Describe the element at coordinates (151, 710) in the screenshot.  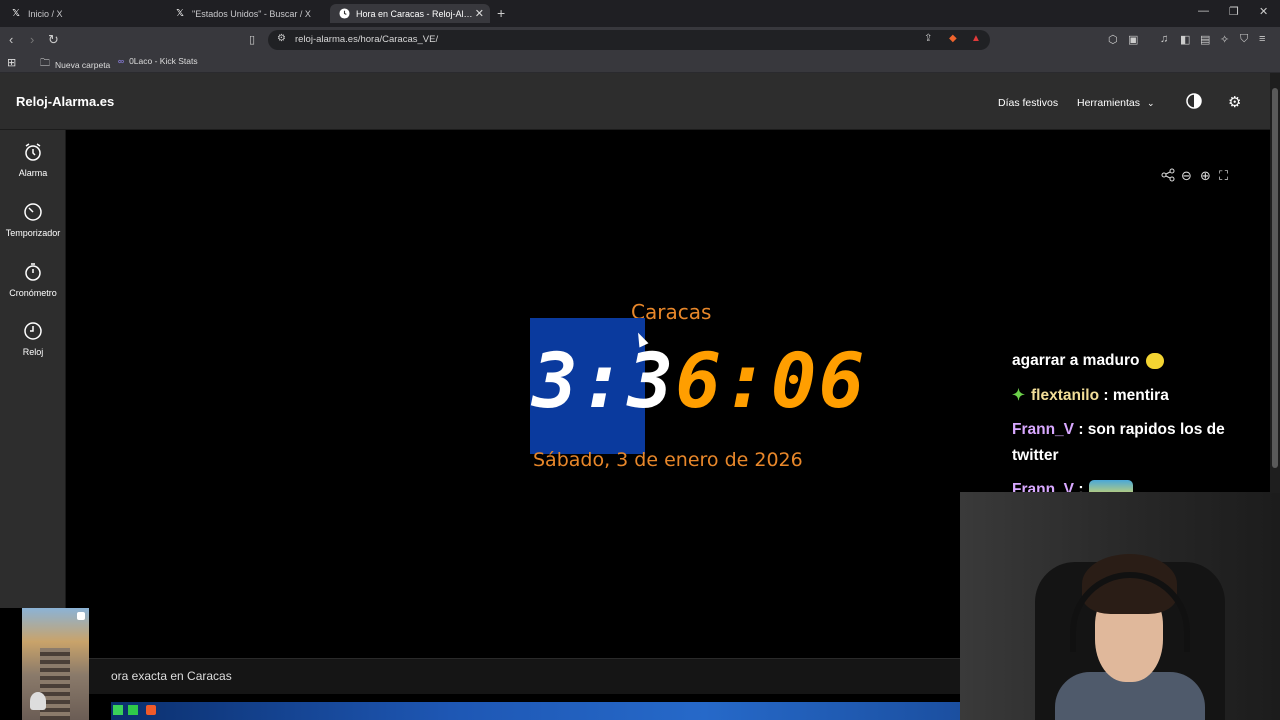
I see `brave-app-icon` at that location.